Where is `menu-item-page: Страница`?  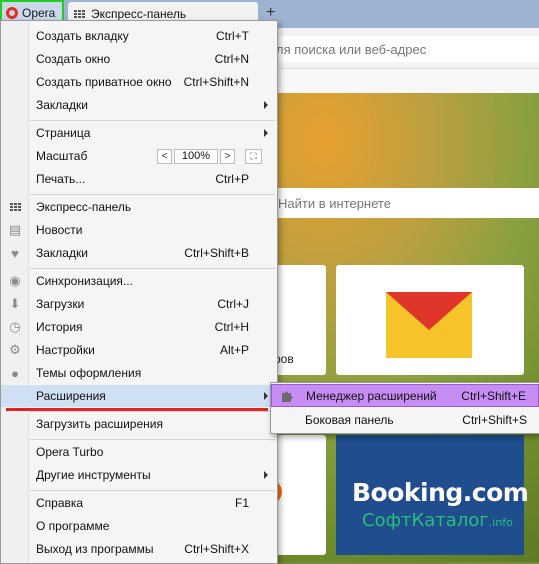
menu-item-page: Страница is located at coordinates (138, 133).